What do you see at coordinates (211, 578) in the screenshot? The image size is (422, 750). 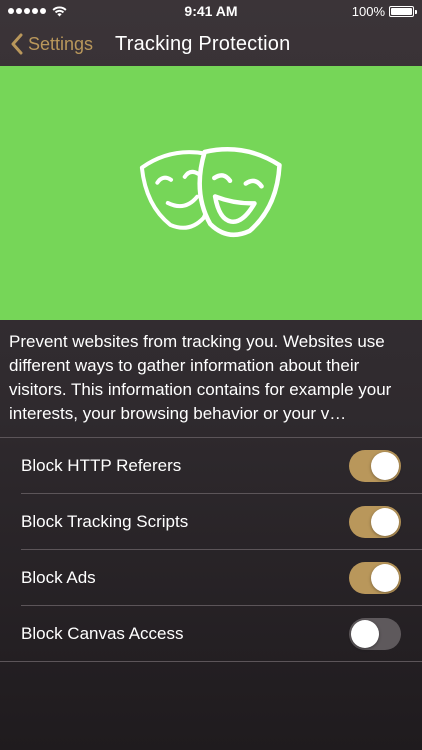 I see `toggle-row-block-ads: Block Ads` at bounding box center [211, 578].